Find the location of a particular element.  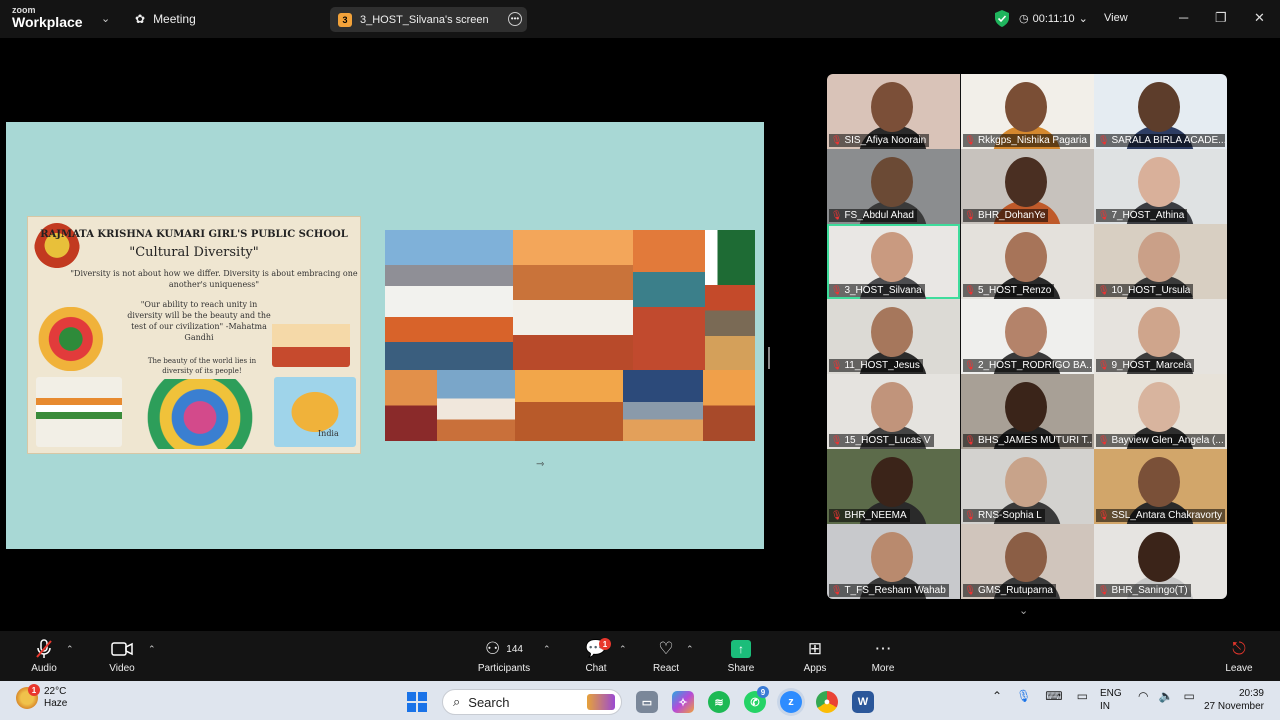

participant-name: 🎙 FS_Abdul Ahad is located at coordinates (873, 215).